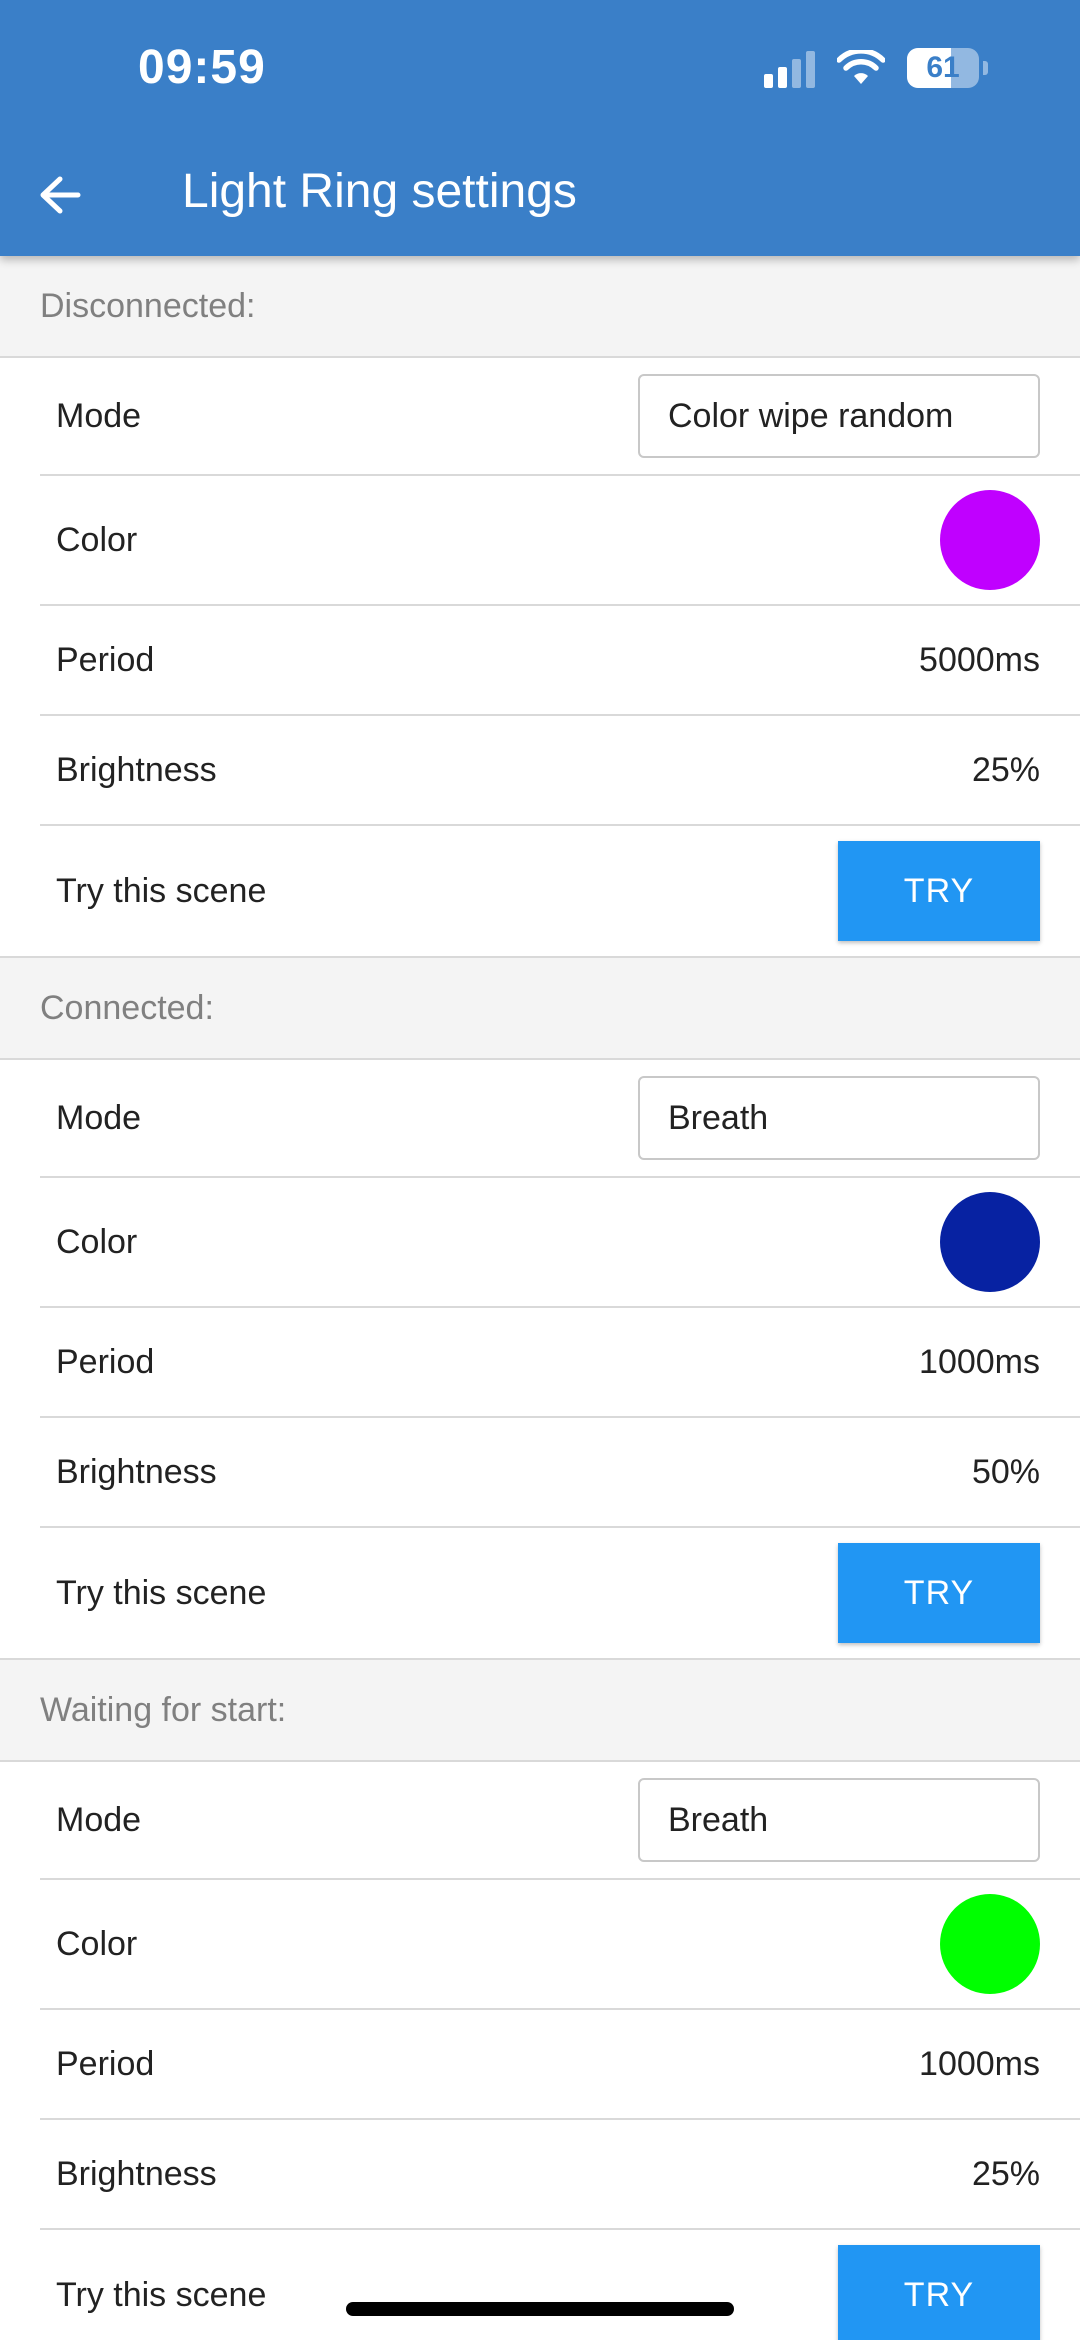 Image resolution: width=1080 pixels, height=2340 pixels. I want to click on status-time: 09:59, so click(202, 67).